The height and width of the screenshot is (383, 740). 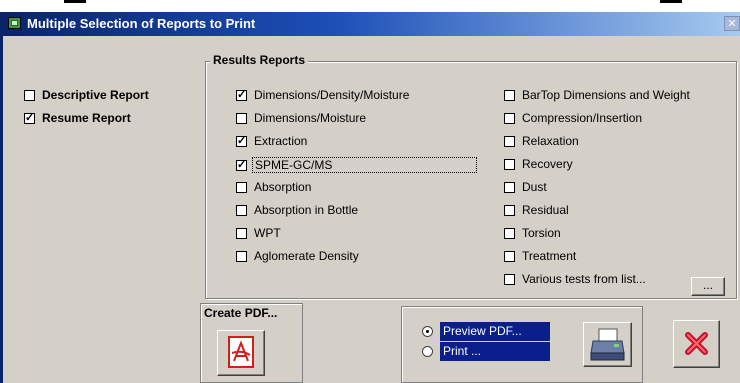 I want to click on report-bartop-dimensions-weight: BarTop Dimensions and Weight, so click(x=597, y=95).